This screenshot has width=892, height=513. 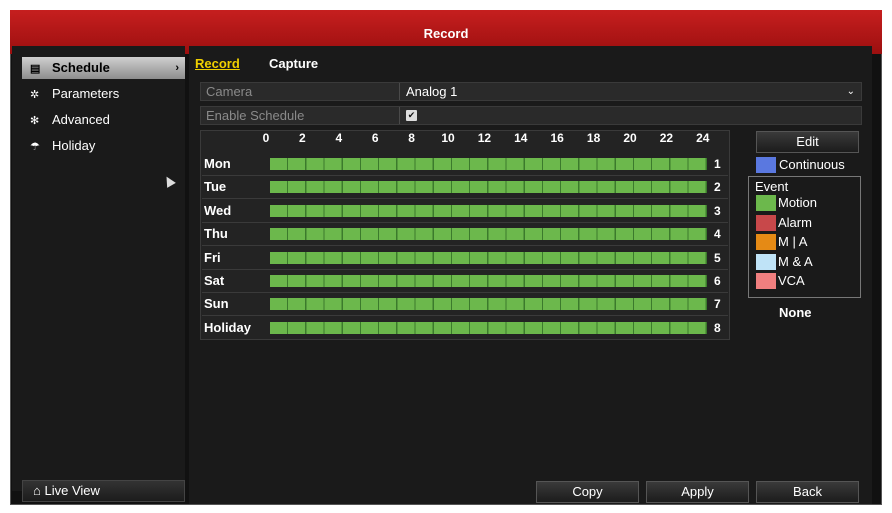 I want to click on tab-record: Record, so click(x=217, y=63).